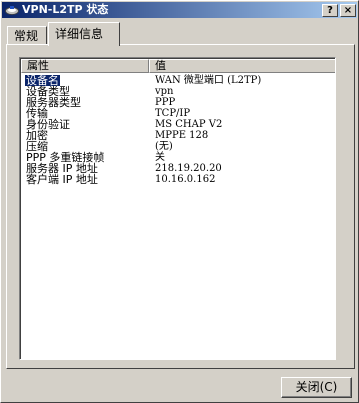 This screenshot has width=359, height=403. Describe the element at coordinates (164, 91) in the screenshot. I see `property-value: vpn` at that location.